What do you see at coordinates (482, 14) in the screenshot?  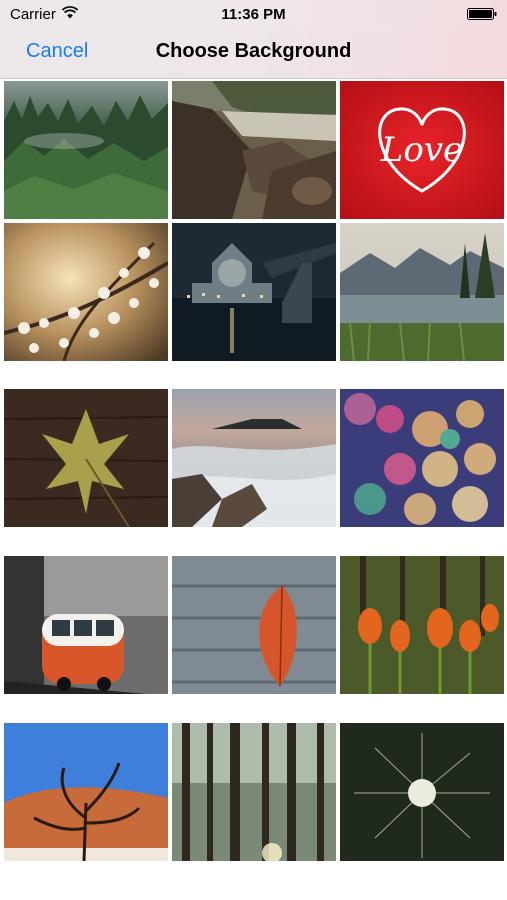 I see `battery-icon` at bounding box center [482, 14].